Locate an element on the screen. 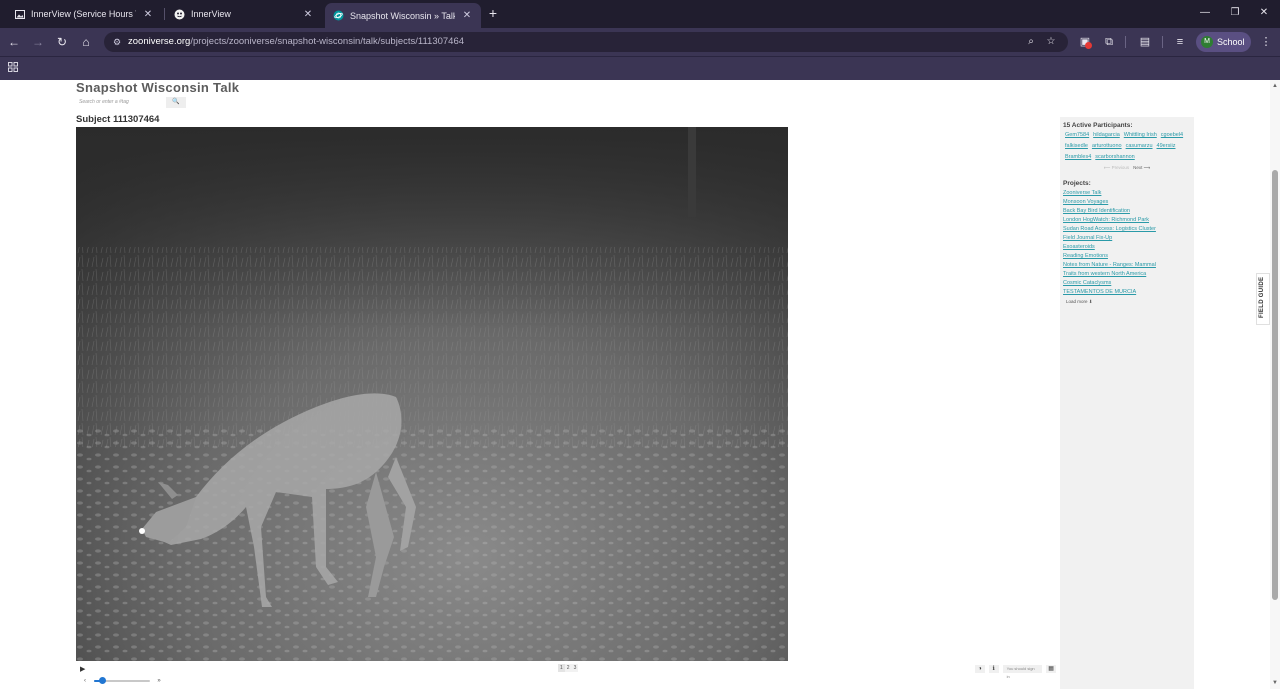  field-guide-label: FIELD GUIDE is located at coordinates (1262, 297).